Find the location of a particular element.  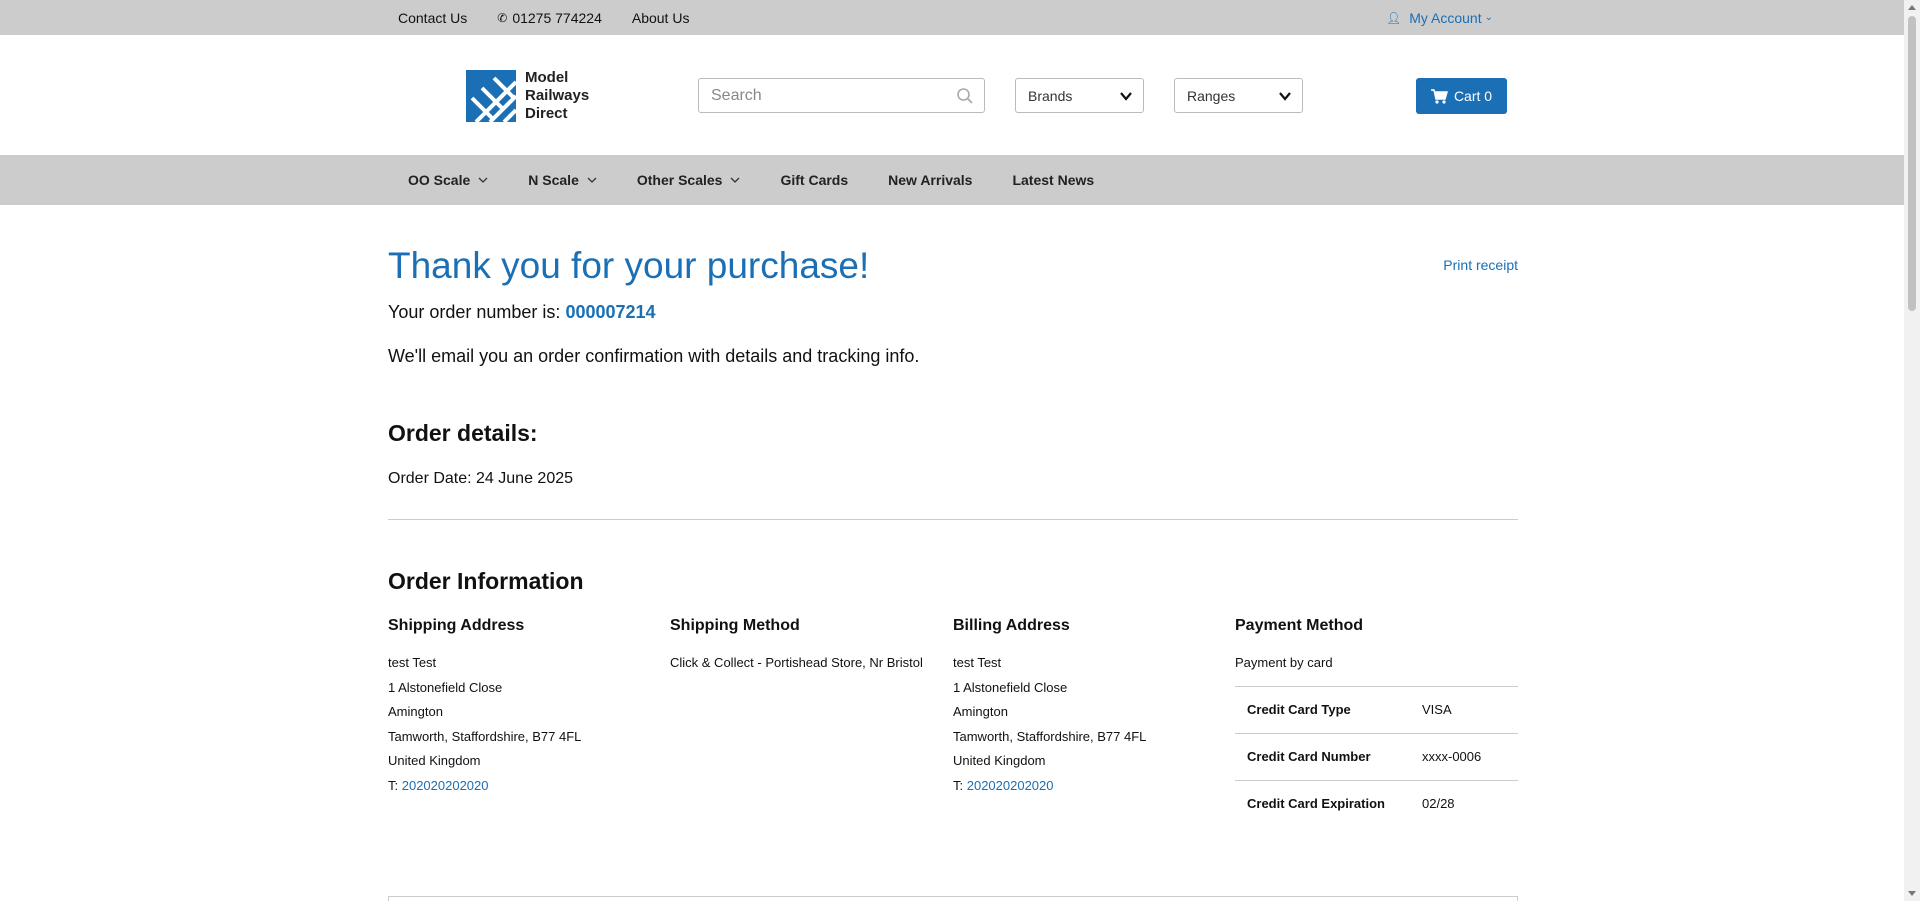

nav-item-latest-news: Latest News is located at coordinates (1053, 180).